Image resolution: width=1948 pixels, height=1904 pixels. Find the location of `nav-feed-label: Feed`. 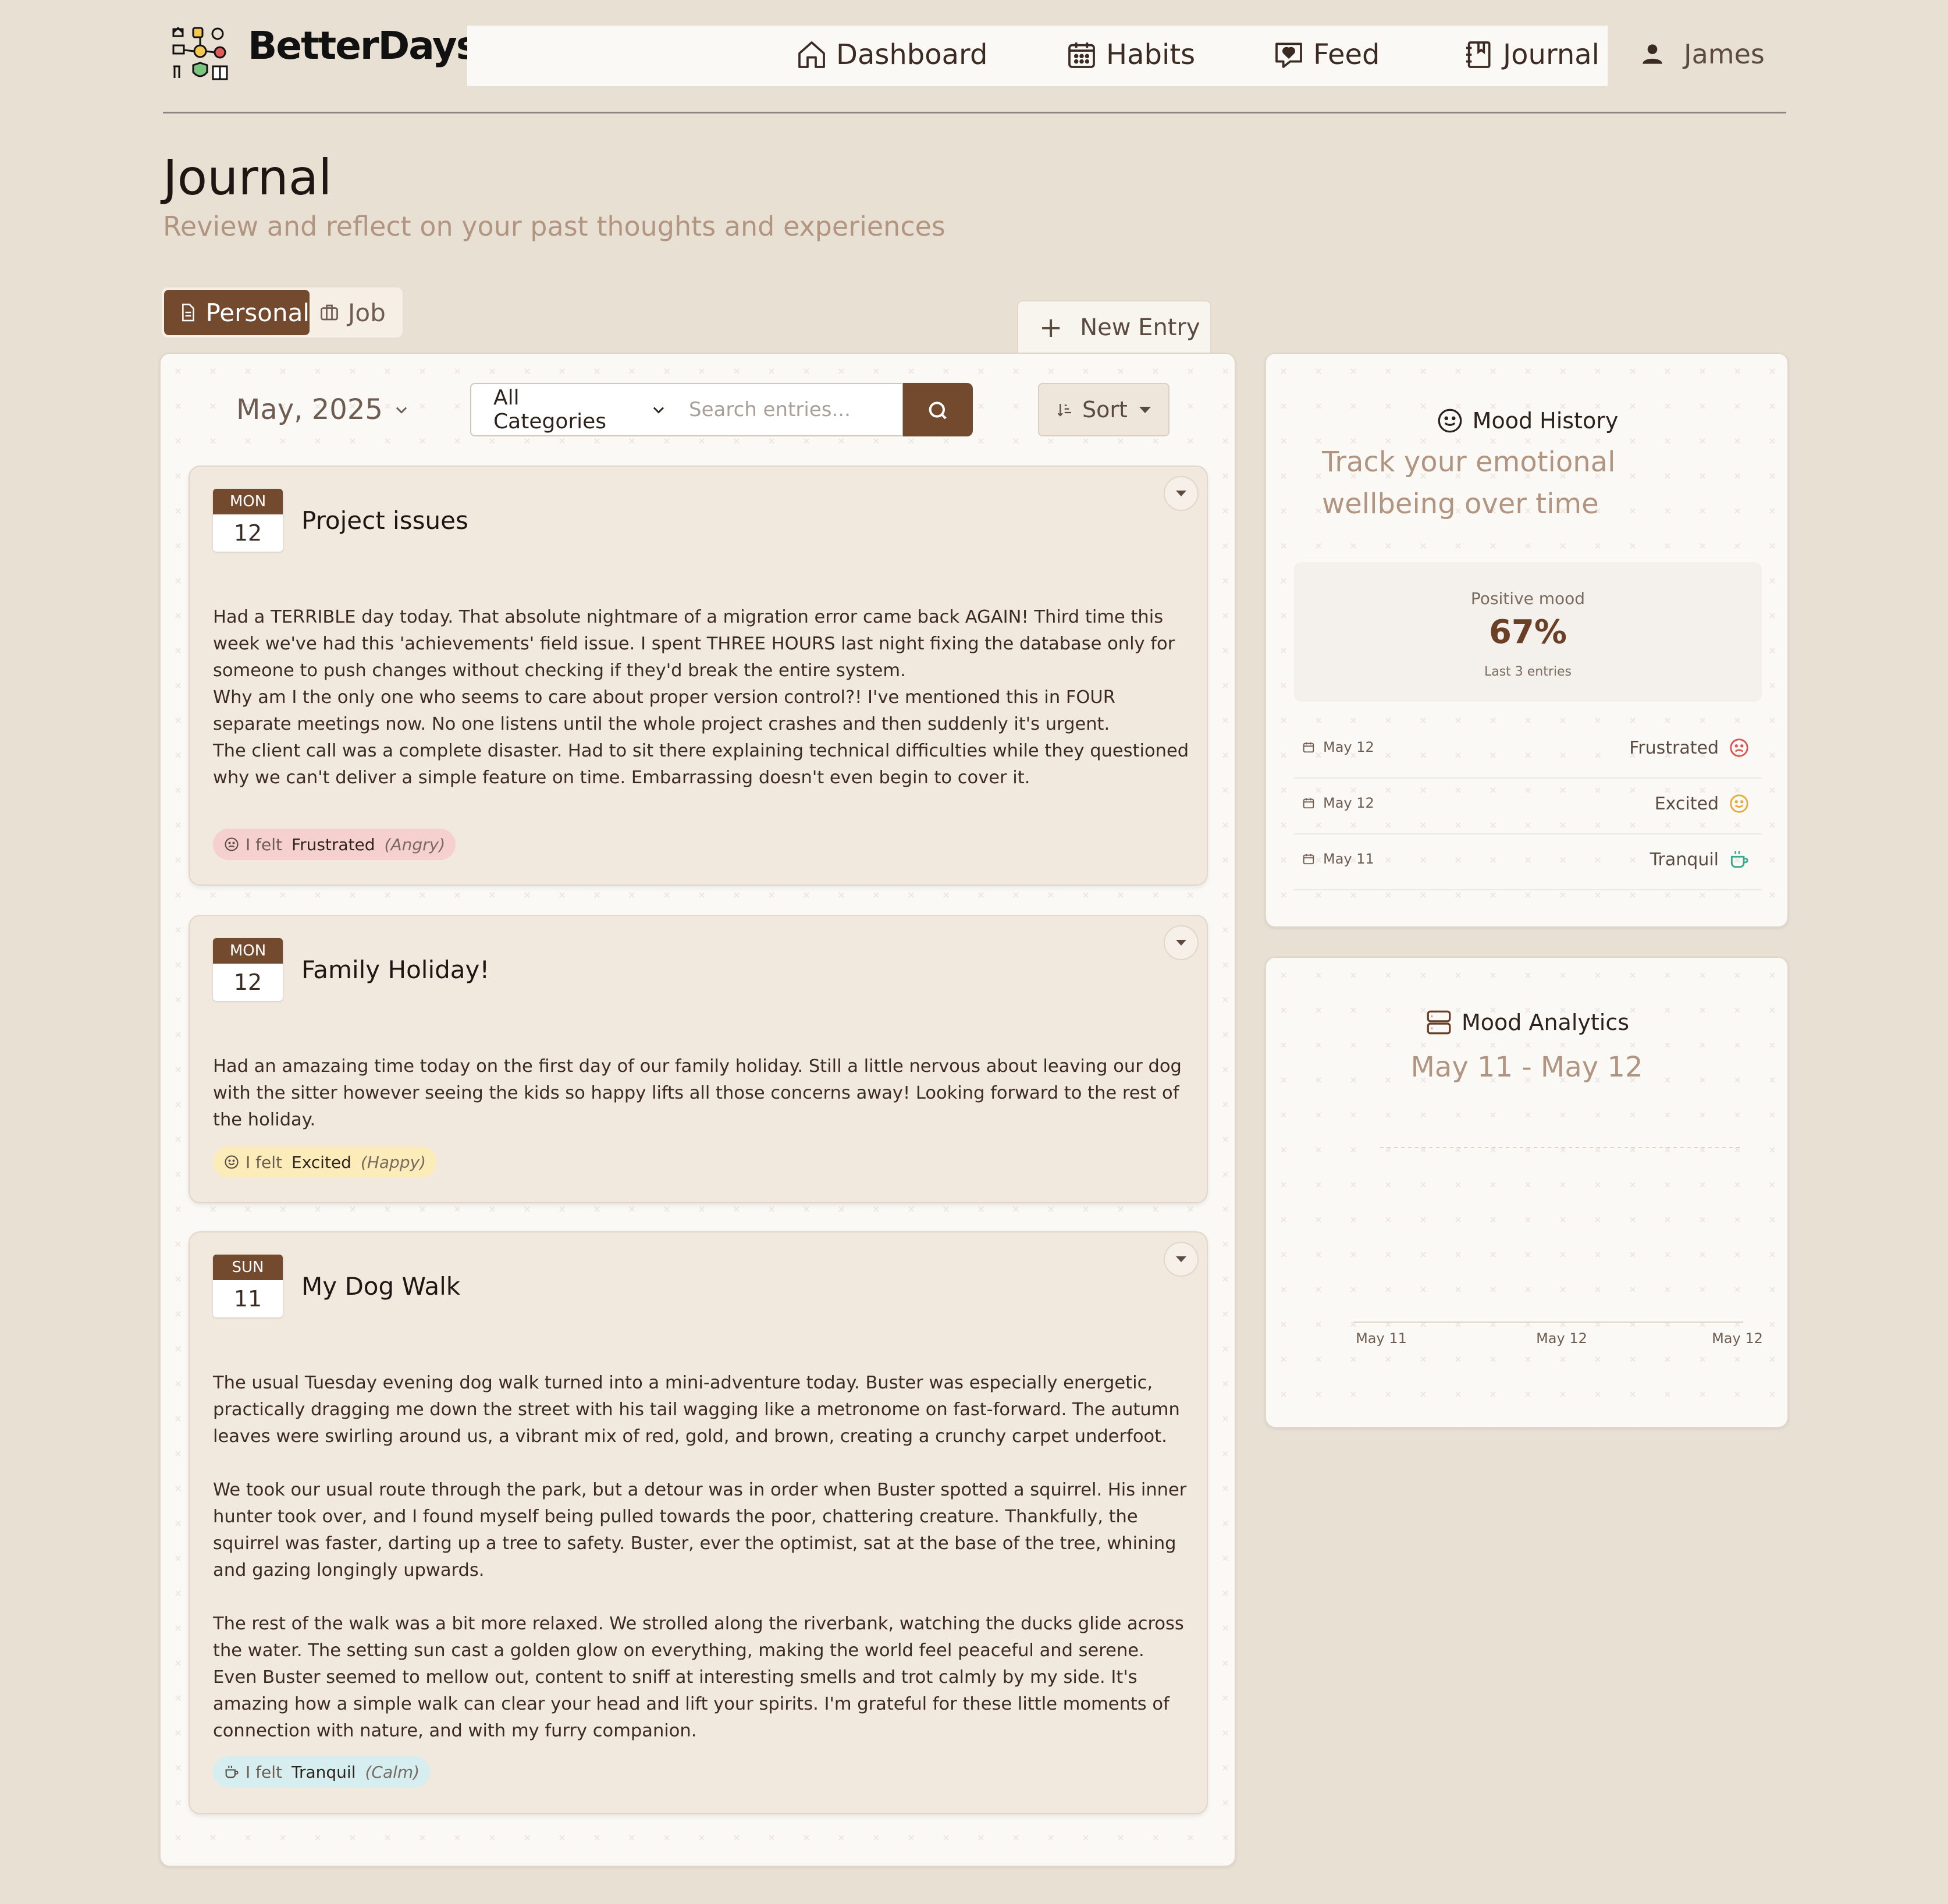

nav-feed-label: Feed is located at coordinates (1346, 54).